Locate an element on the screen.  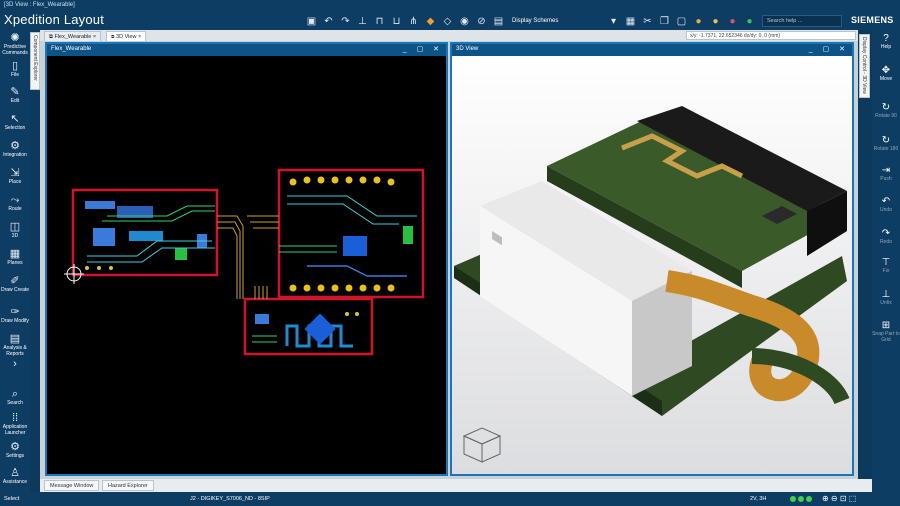
rail-item-move: ✥ Move is located at coordinates (886, 73).